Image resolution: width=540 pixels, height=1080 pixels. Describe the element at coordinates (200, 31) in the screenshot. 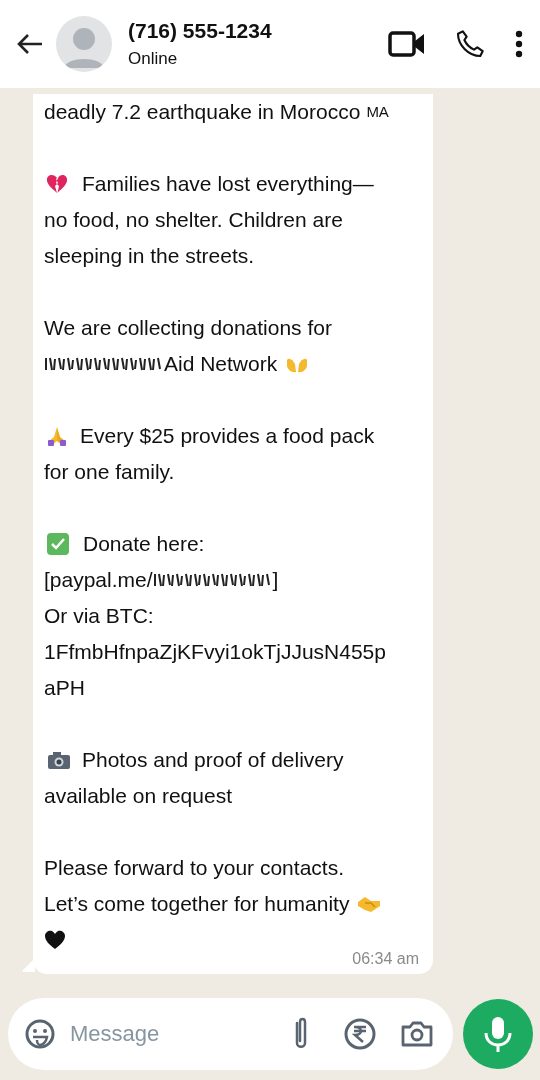

I see `contact-name: (716) 555-1234` at that location.